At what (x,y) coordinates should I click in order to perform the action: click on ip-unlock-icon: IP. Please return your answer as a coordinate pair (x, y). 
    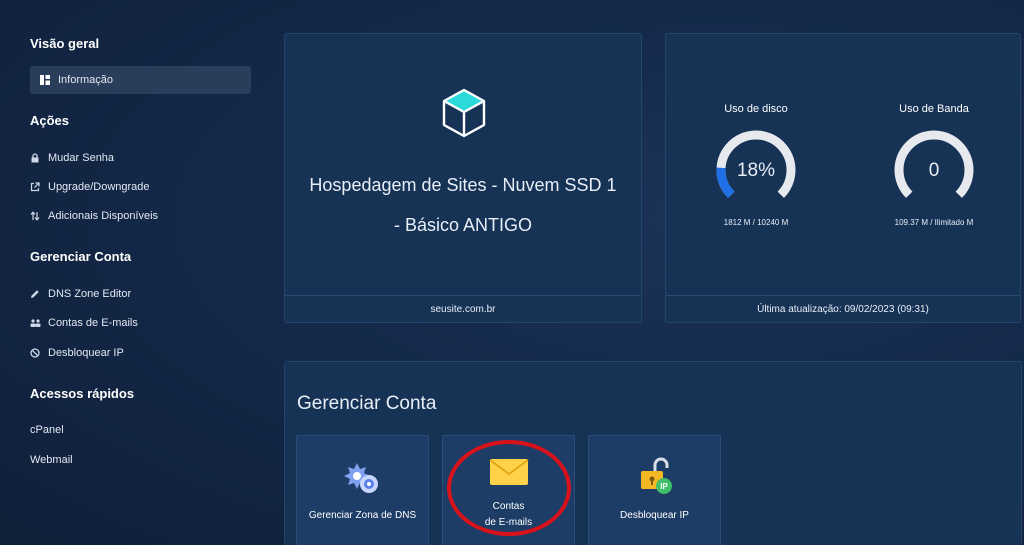
    Looking at the image, I should click on (655, 478).